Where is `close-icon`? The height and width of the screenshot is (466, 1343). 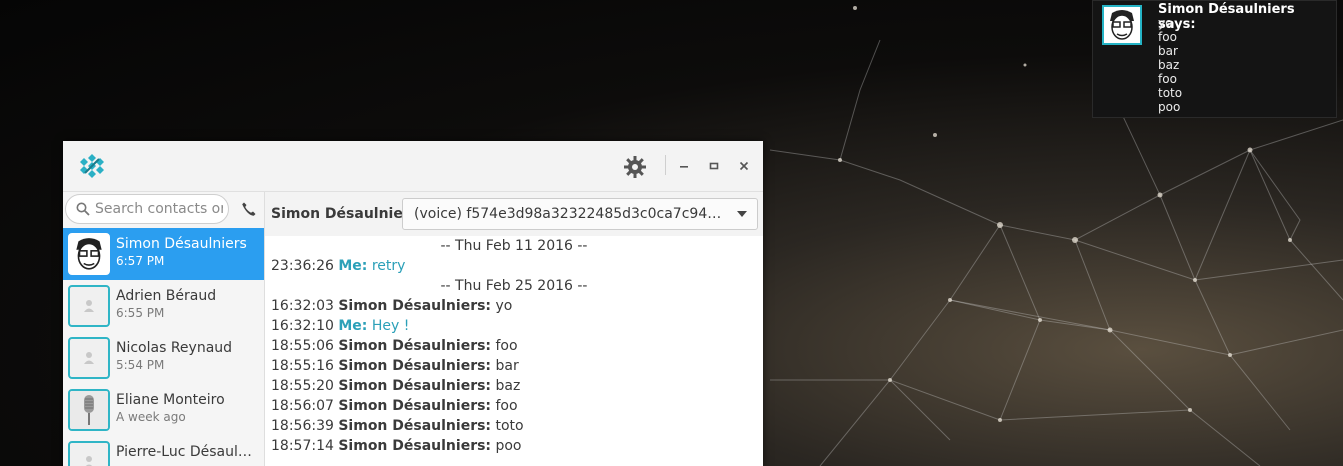
close-icon is located at coordinates (744, 166).